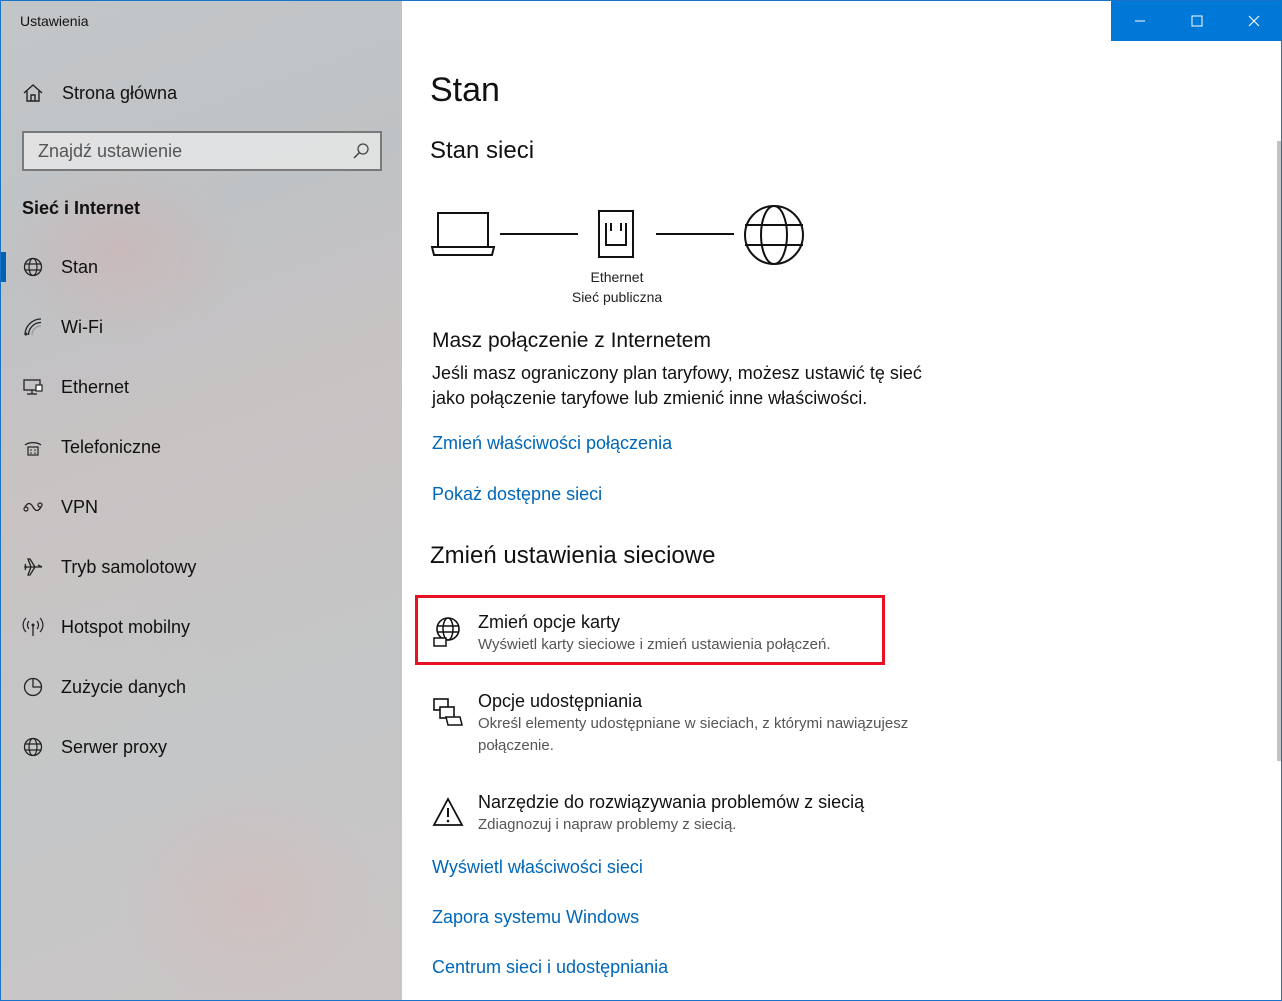 The height and width of the screenshot is (1001, 1282). What do you see at coordinates (33, 626) in the screenshot?
I see `hotspot-icon` at bounding box center [33, 626].